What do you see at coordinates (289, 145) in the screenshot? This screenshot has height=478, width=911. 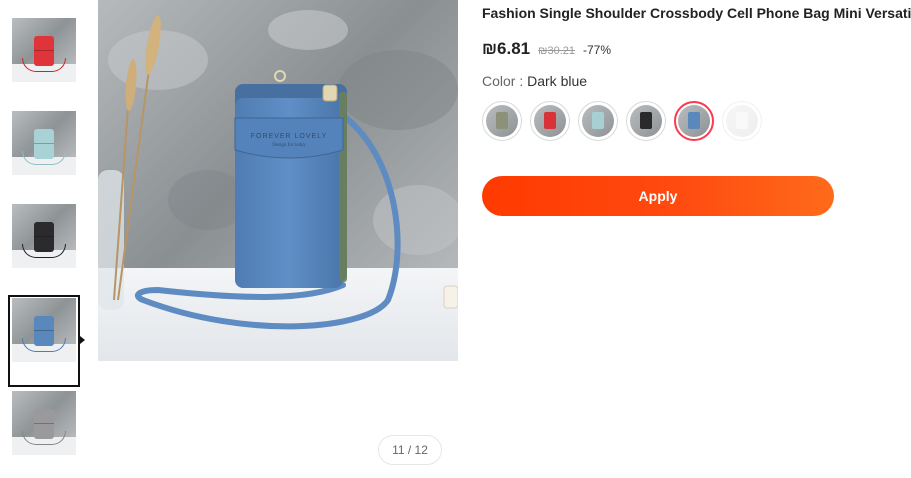 I see `bag-subprint-text: Design for today` at bounding box center [289, 145].